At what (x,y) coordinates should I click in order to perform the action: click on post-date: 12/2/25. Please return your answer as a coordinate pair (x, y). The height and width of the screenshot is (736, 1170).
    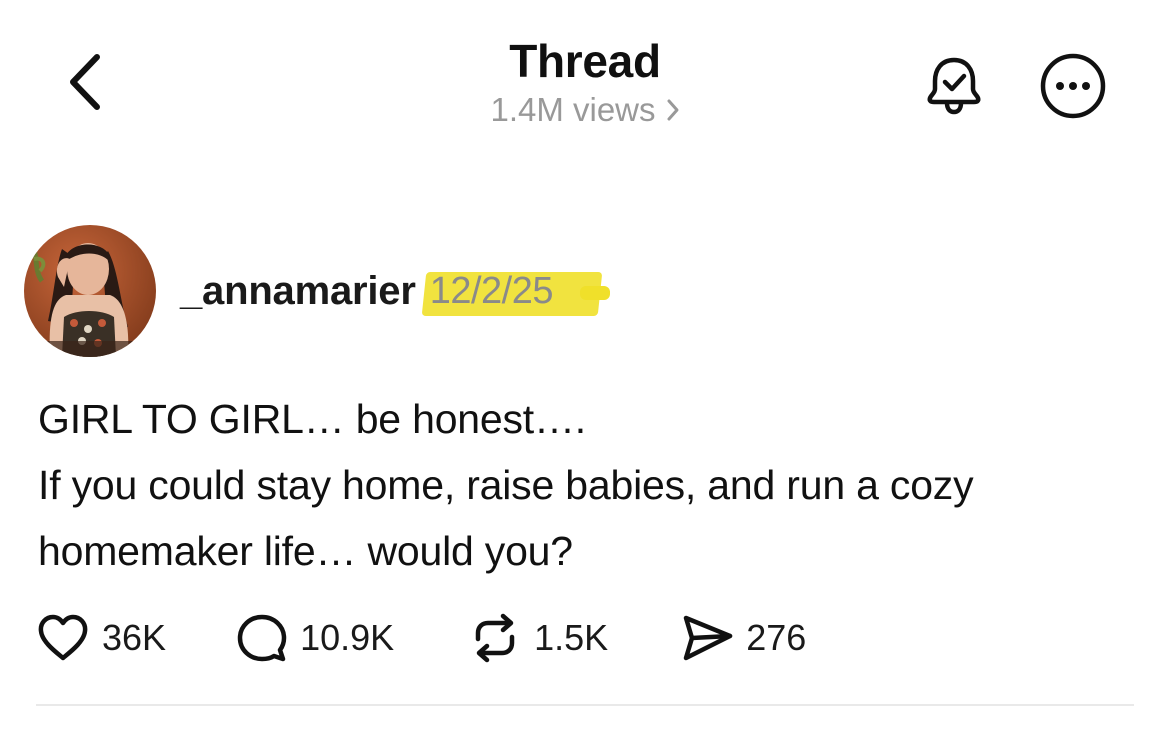
    Looking at the image, I should click on (515, 292).